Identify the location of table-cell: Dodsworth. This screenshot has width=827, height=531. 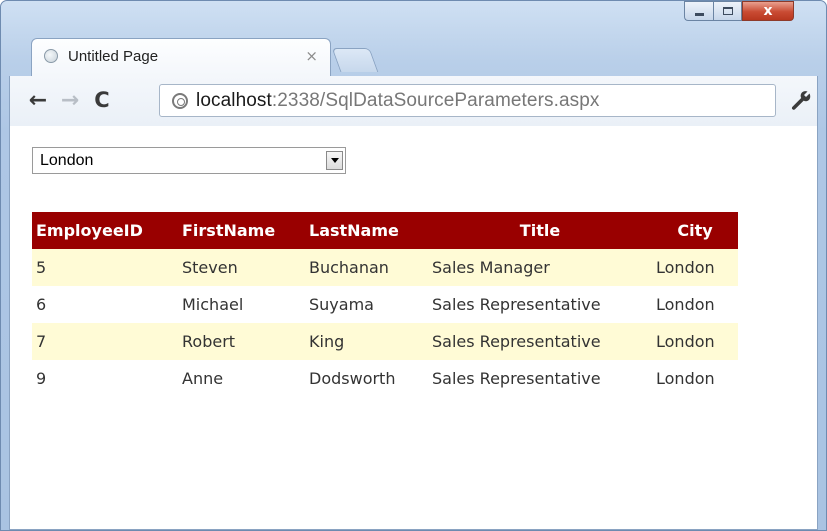
(352, 378).